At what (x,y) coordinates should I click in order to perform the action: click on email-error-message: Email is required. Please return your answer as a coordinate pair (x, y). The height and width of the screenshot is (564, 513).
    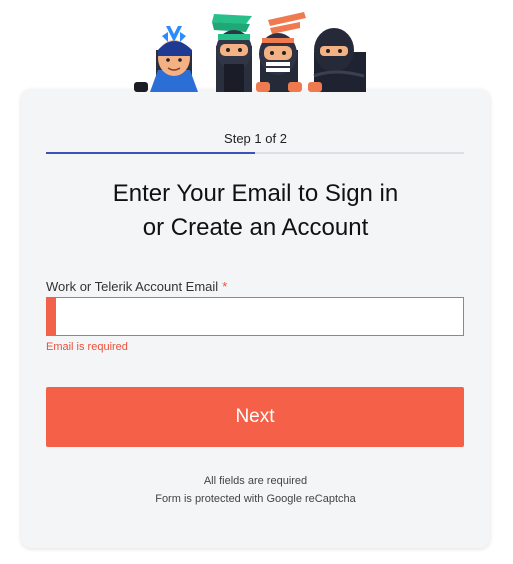
    Looking at the image, I should click on (87, 347).